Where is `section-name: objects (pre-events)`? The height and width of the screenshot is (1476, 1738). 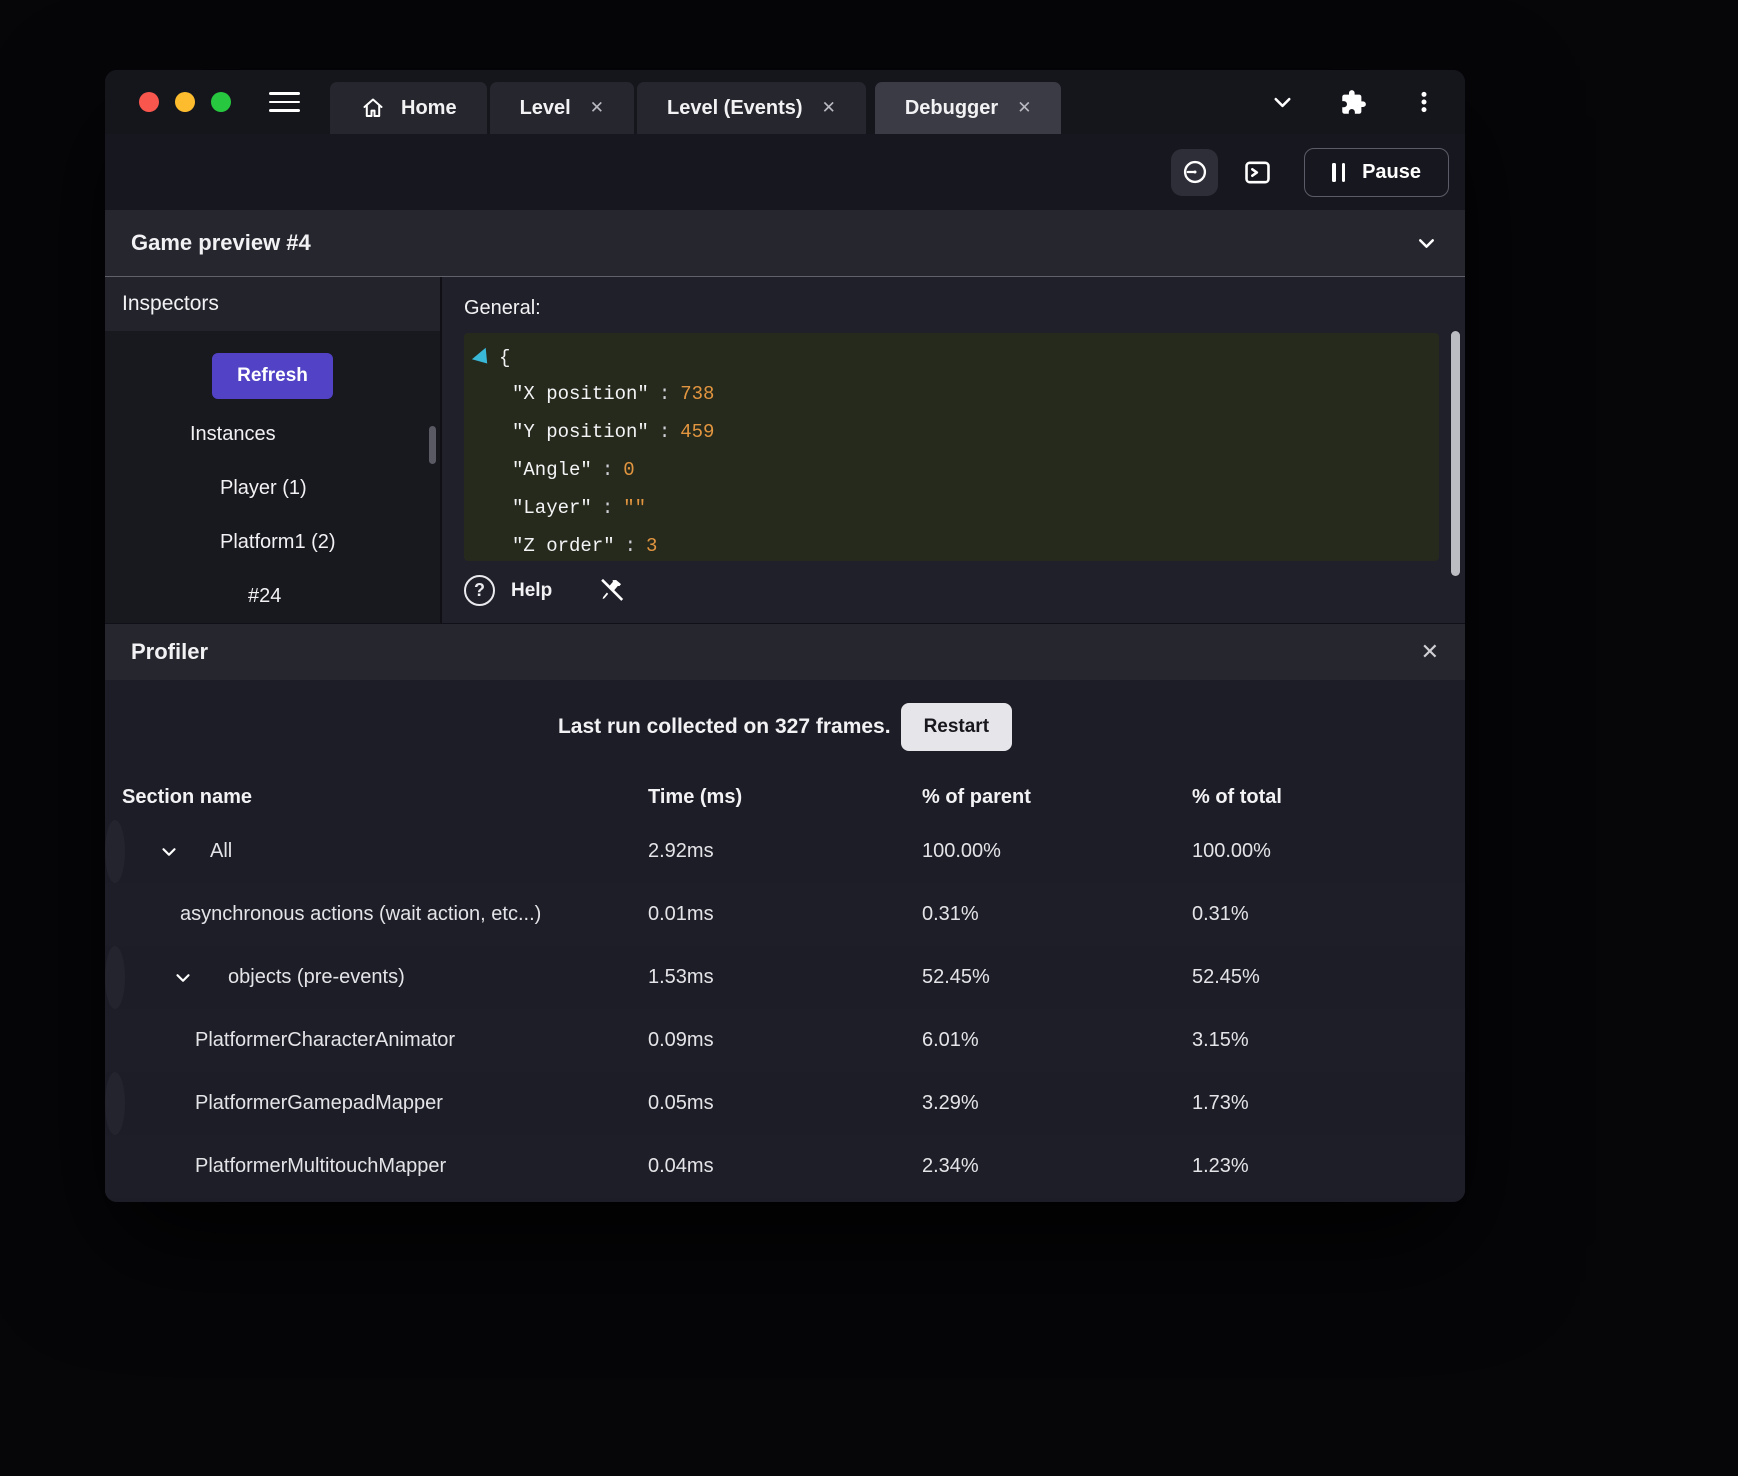 section-name: objects (pre-events) is located at coordinates (316, 977).